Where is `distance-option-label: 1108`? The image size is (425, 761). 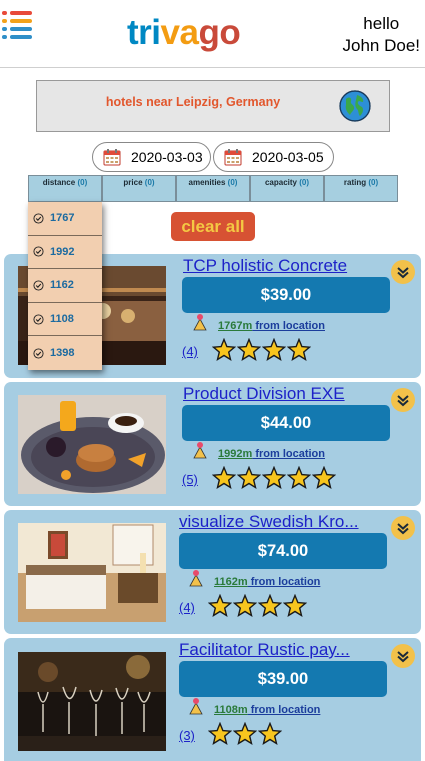
distance-option-label: 1108 is located at coordinates (62, 319).